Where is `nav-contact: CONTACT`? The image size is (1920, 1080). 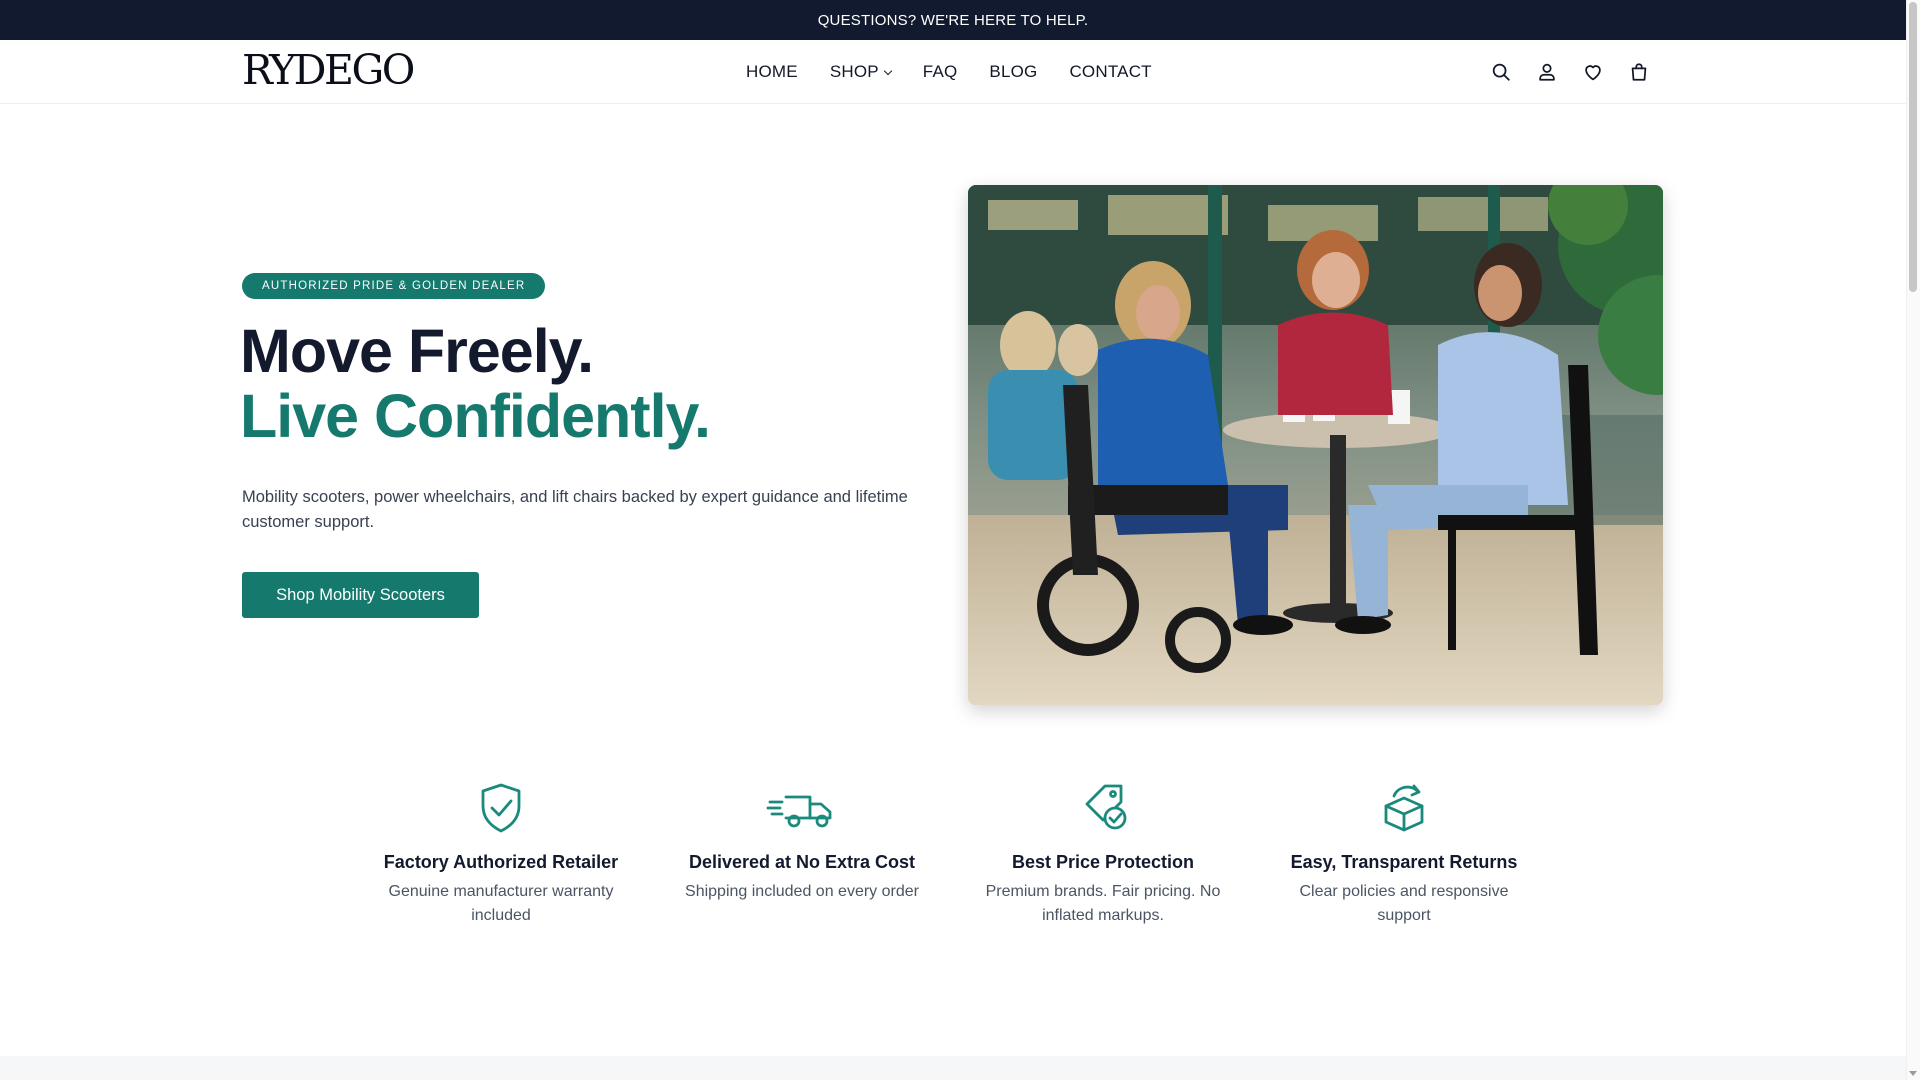 nav-contact: CONTACT is located at coordinates (1110, 72).